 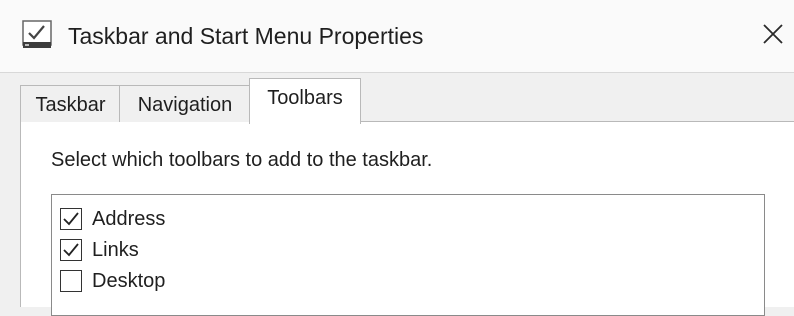 I want to click on close-button, so click(x=773, y=36).